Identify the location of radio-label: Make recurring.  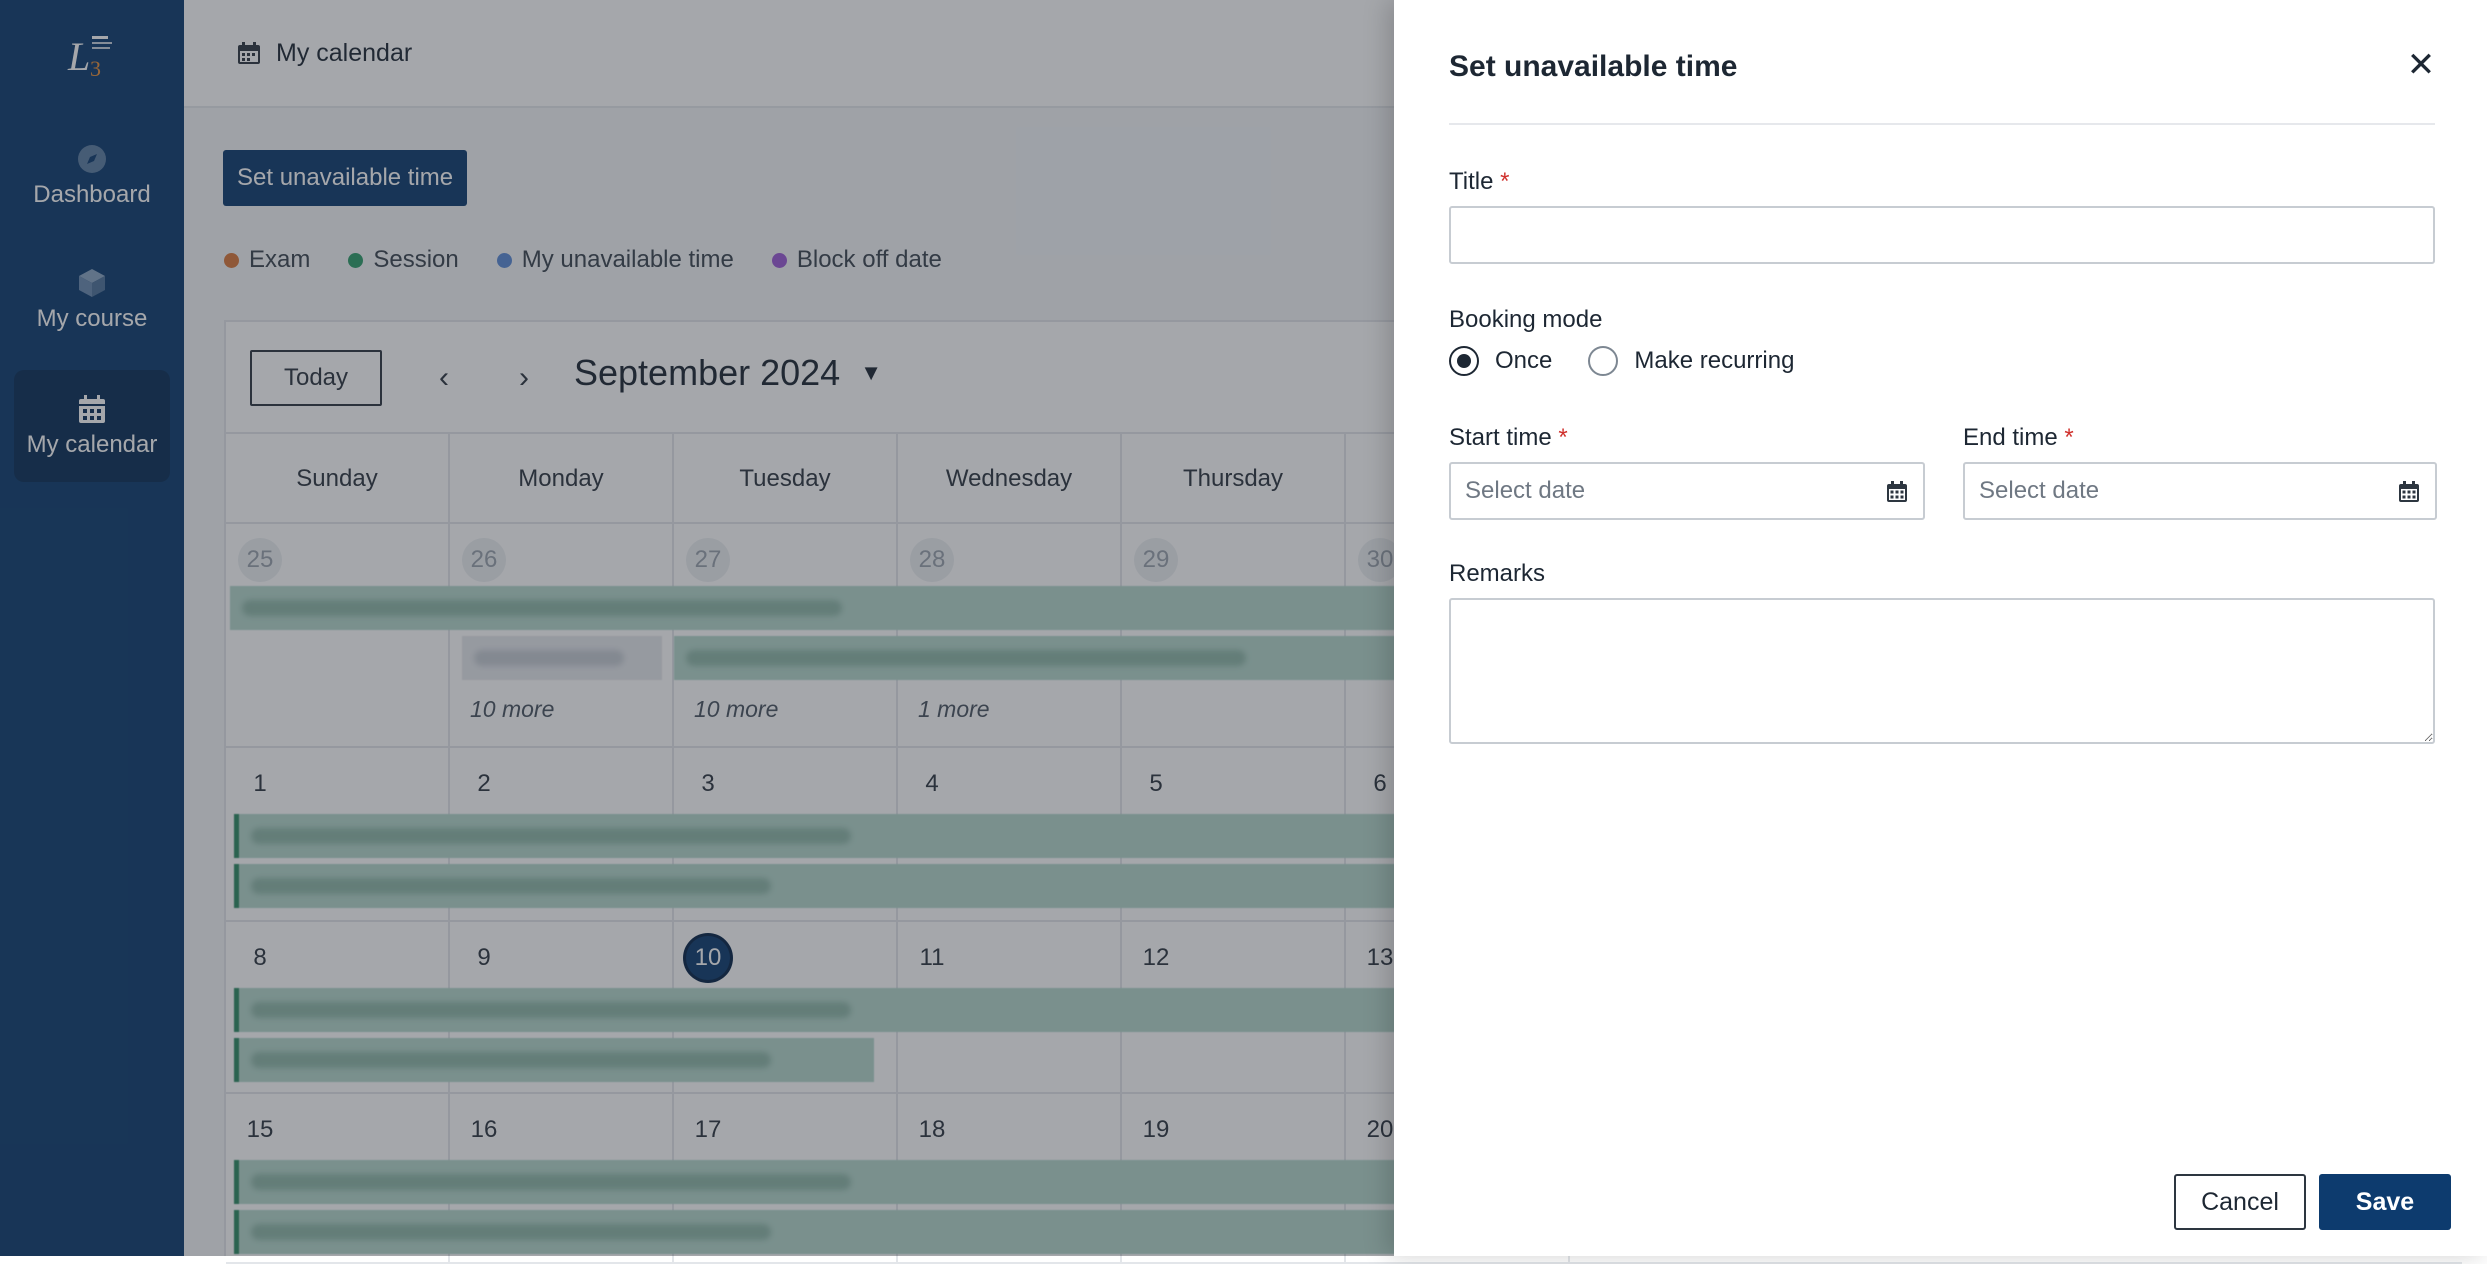
(1714, 360).